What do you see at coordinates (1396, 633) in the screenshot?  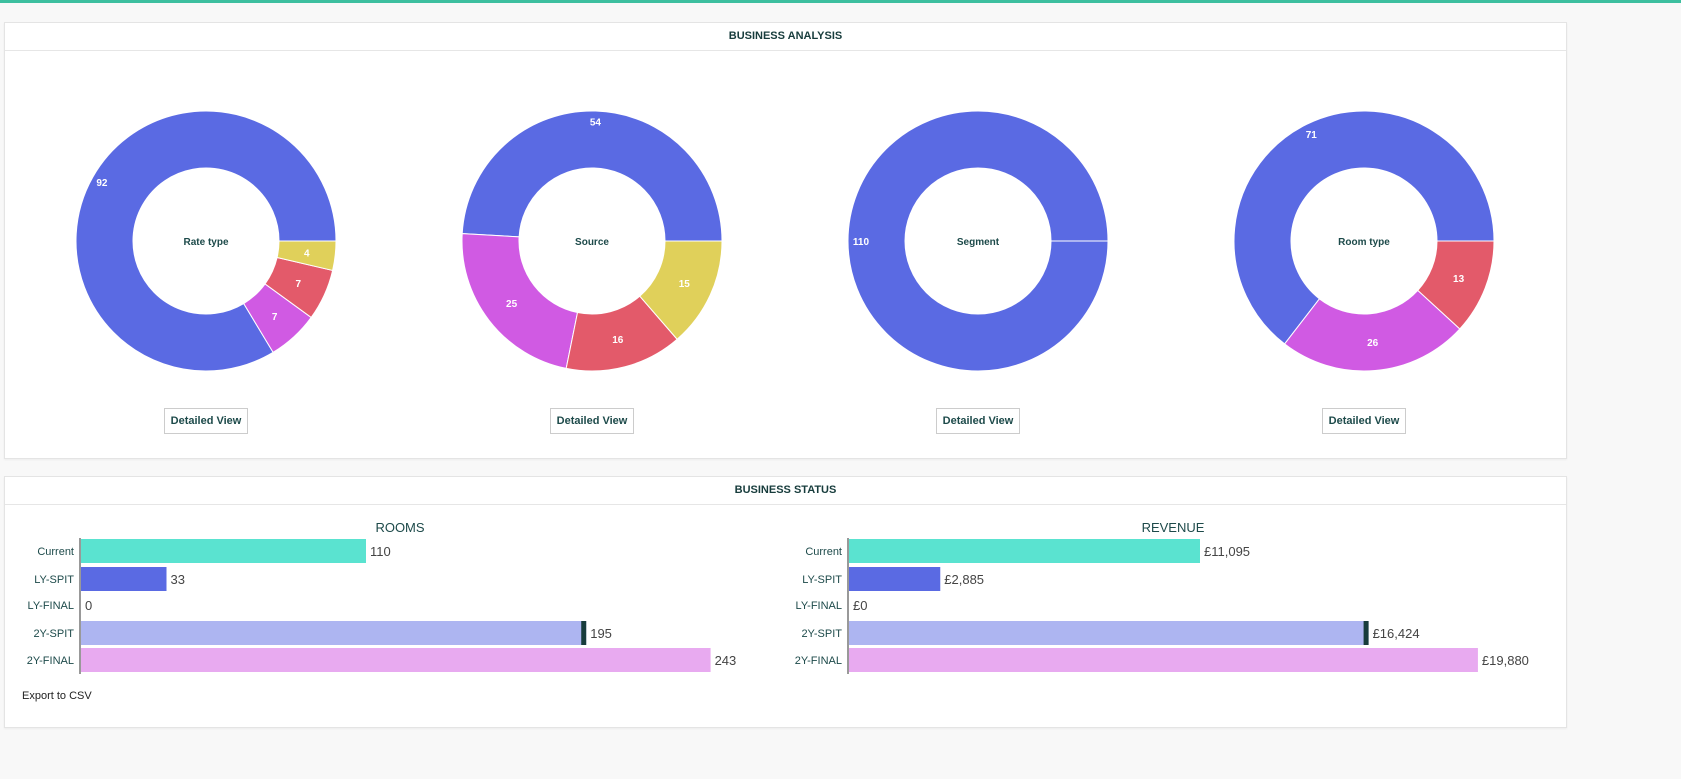 I see `bar-value-label: £16,424` at bounding box center [1396, 633].